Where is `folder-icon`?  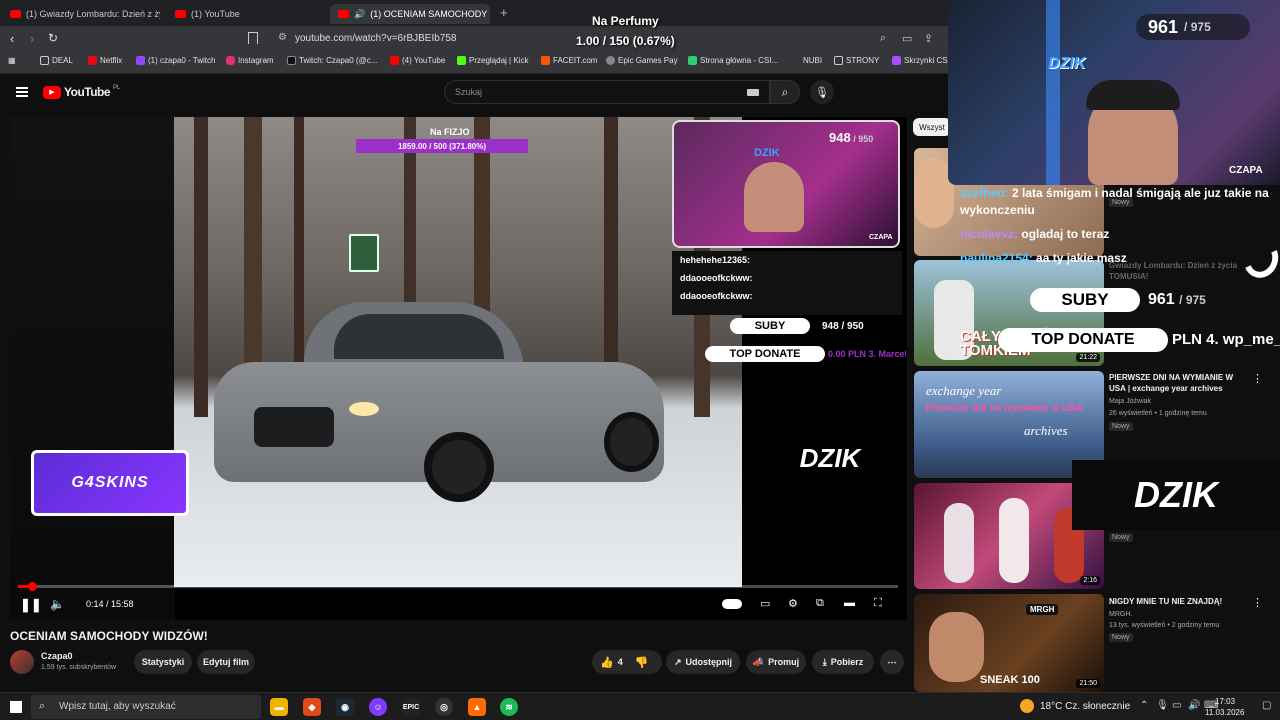 folder-icon is located at coordinates (838, 60).